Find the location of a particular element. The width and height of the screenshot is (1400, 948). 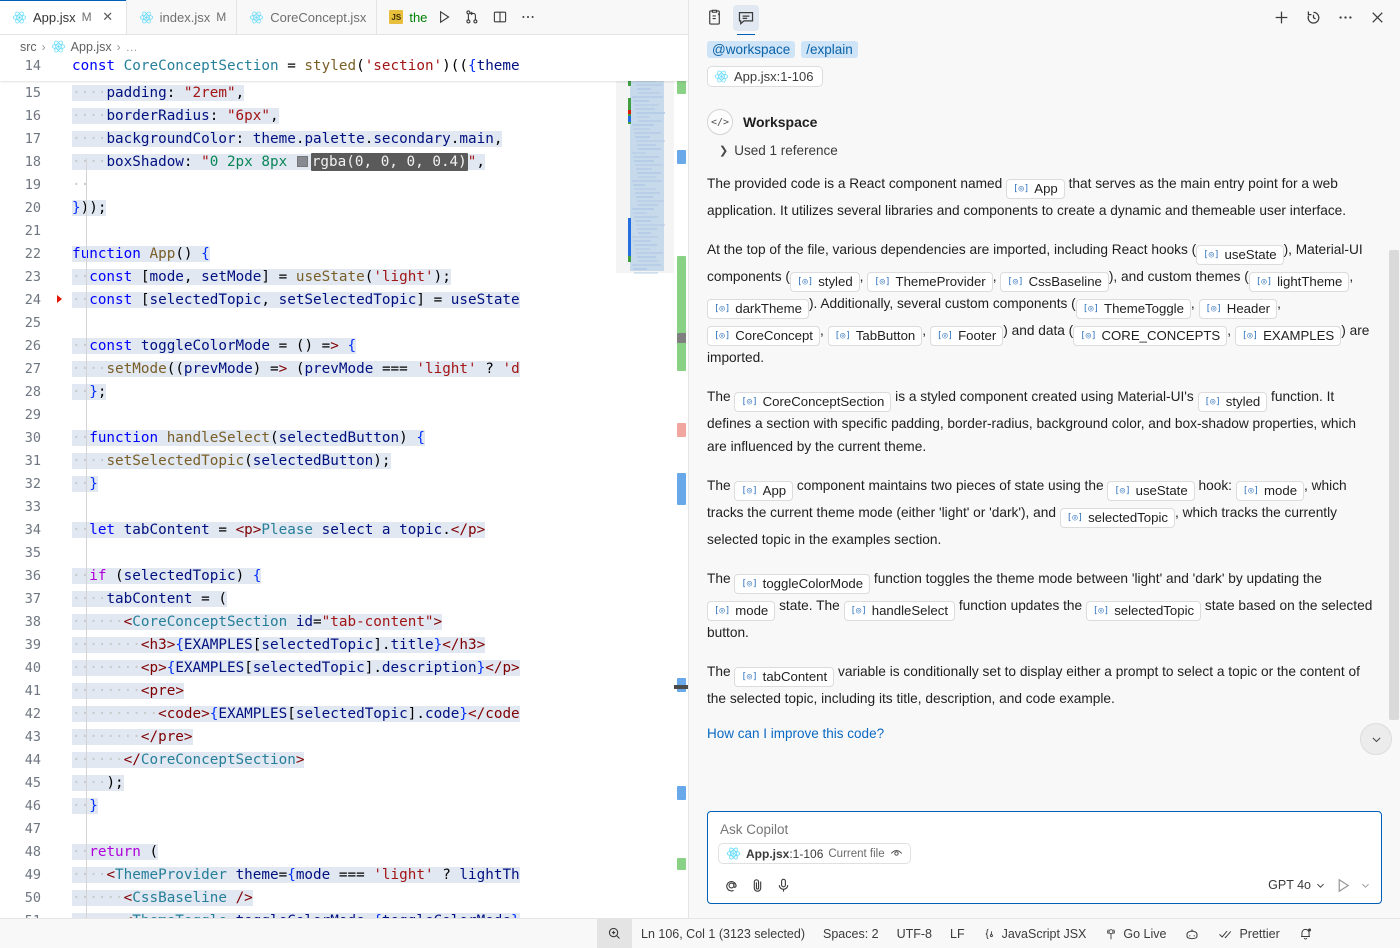

status-prettier: Prettier is located at coordinates (1248, 933).